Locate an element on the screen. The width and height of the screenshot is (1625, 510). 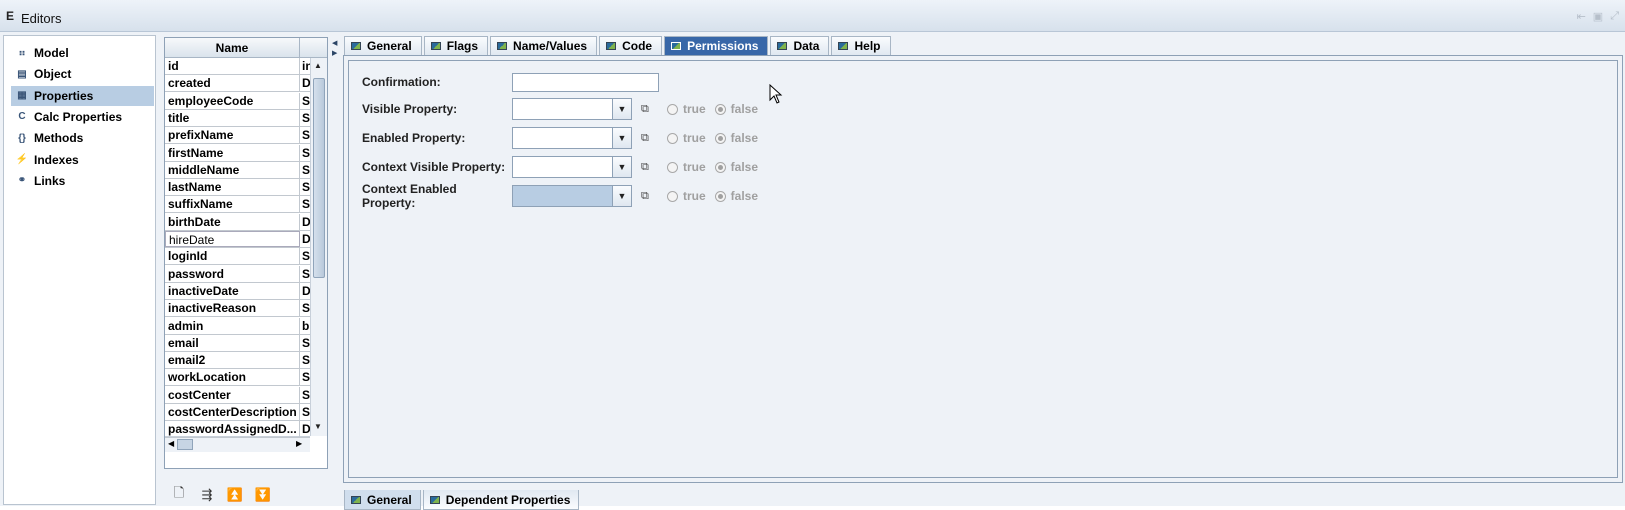
table-row: middleName S is located at coordinates (237, 170).